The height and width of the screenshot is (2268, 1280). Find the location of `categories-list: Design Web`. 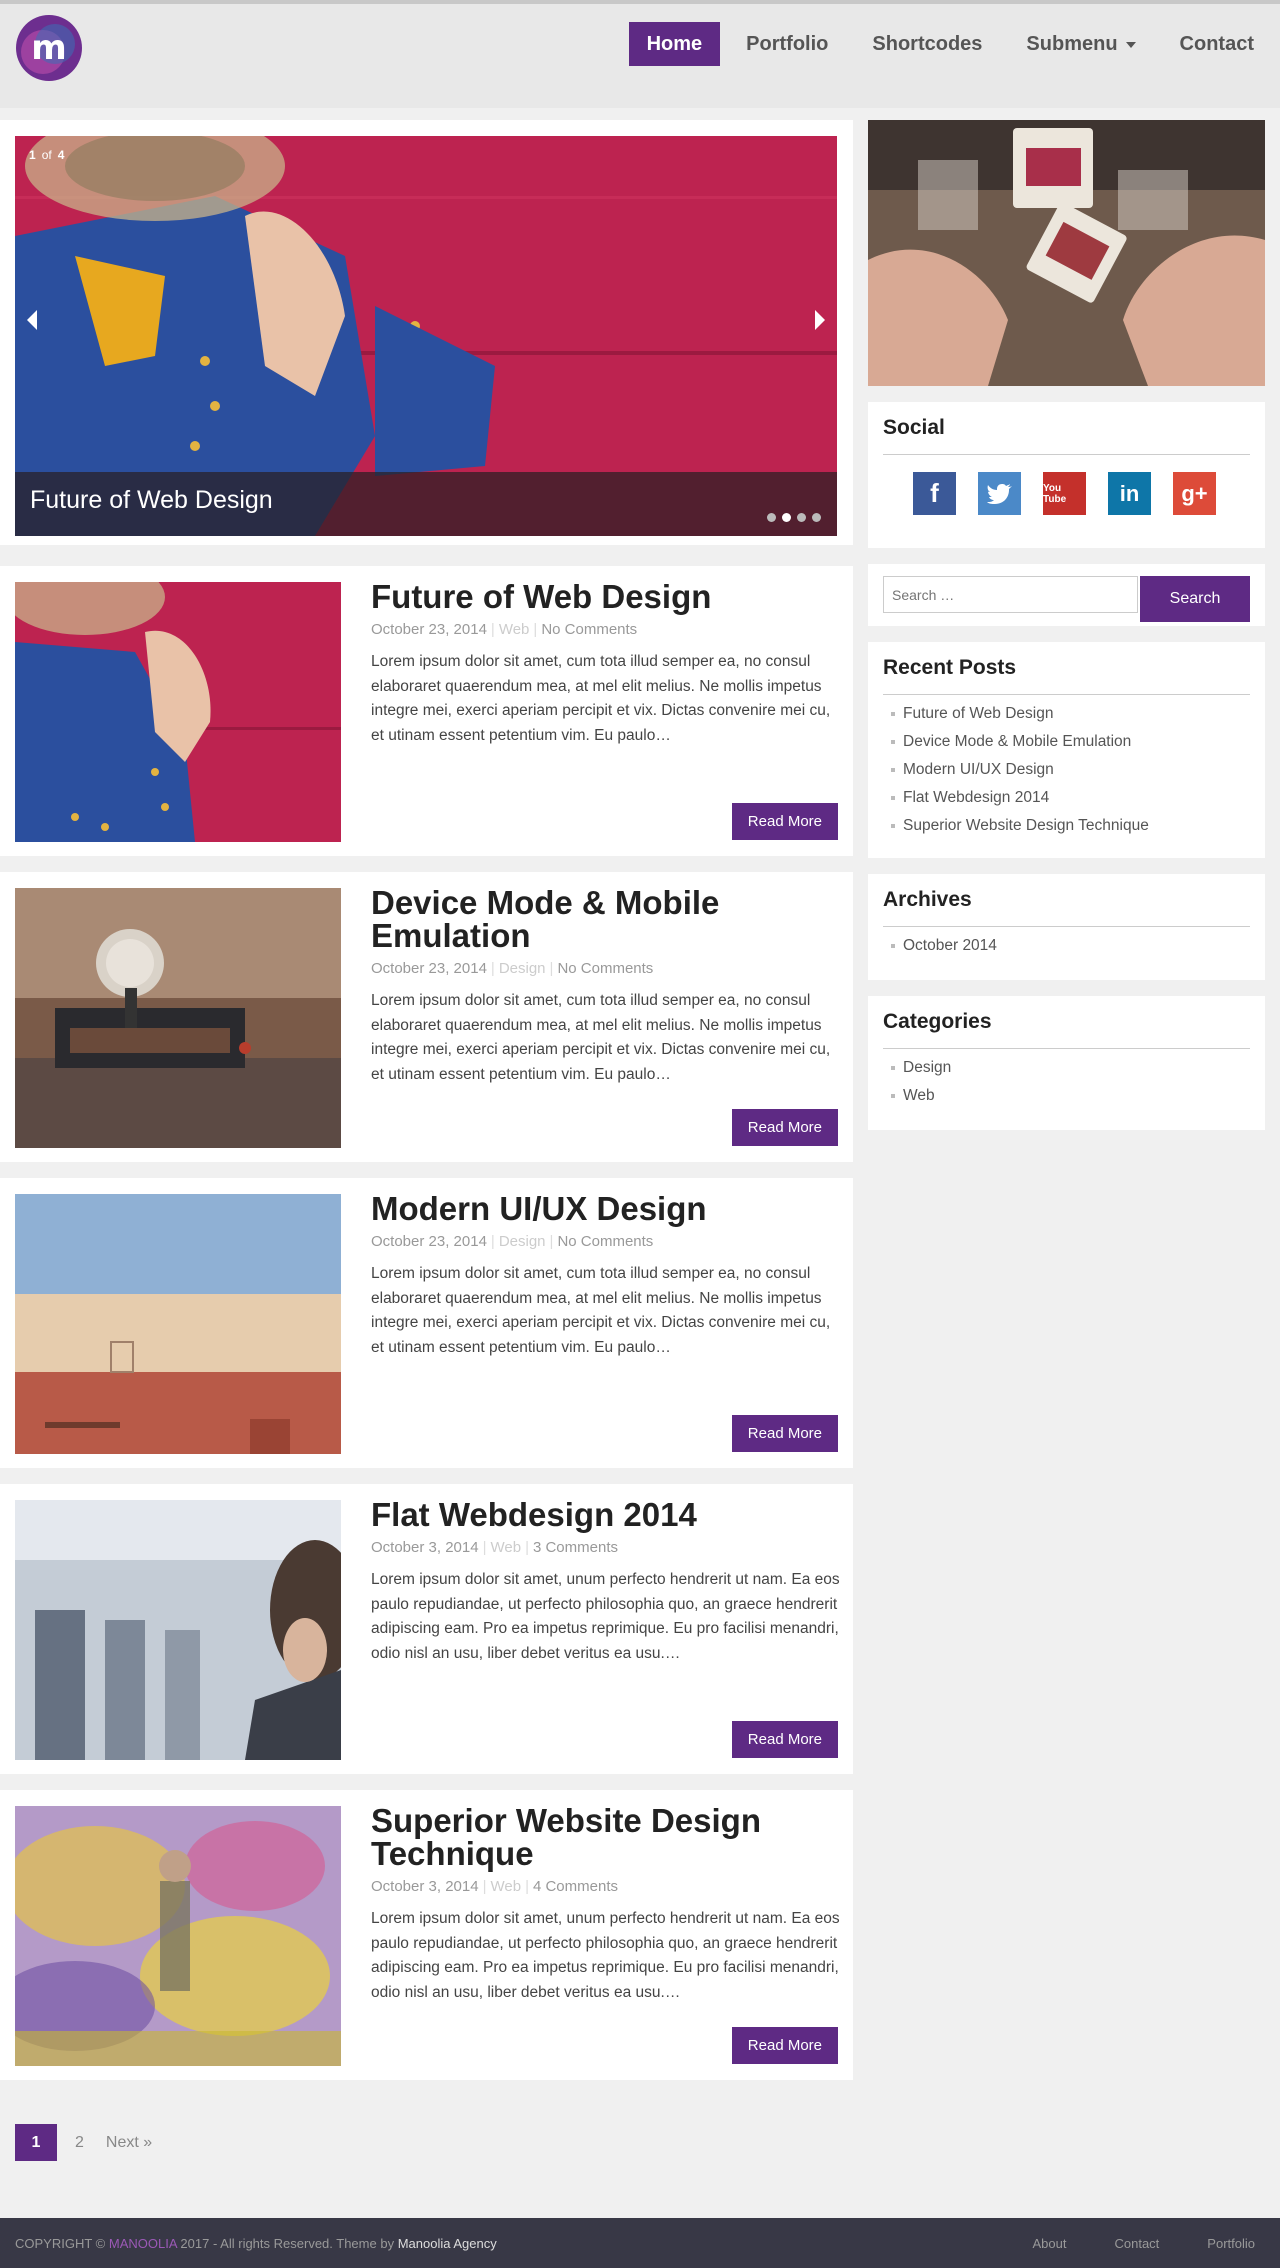

categories-list: Design Web is located at coordinates (917, 1082).